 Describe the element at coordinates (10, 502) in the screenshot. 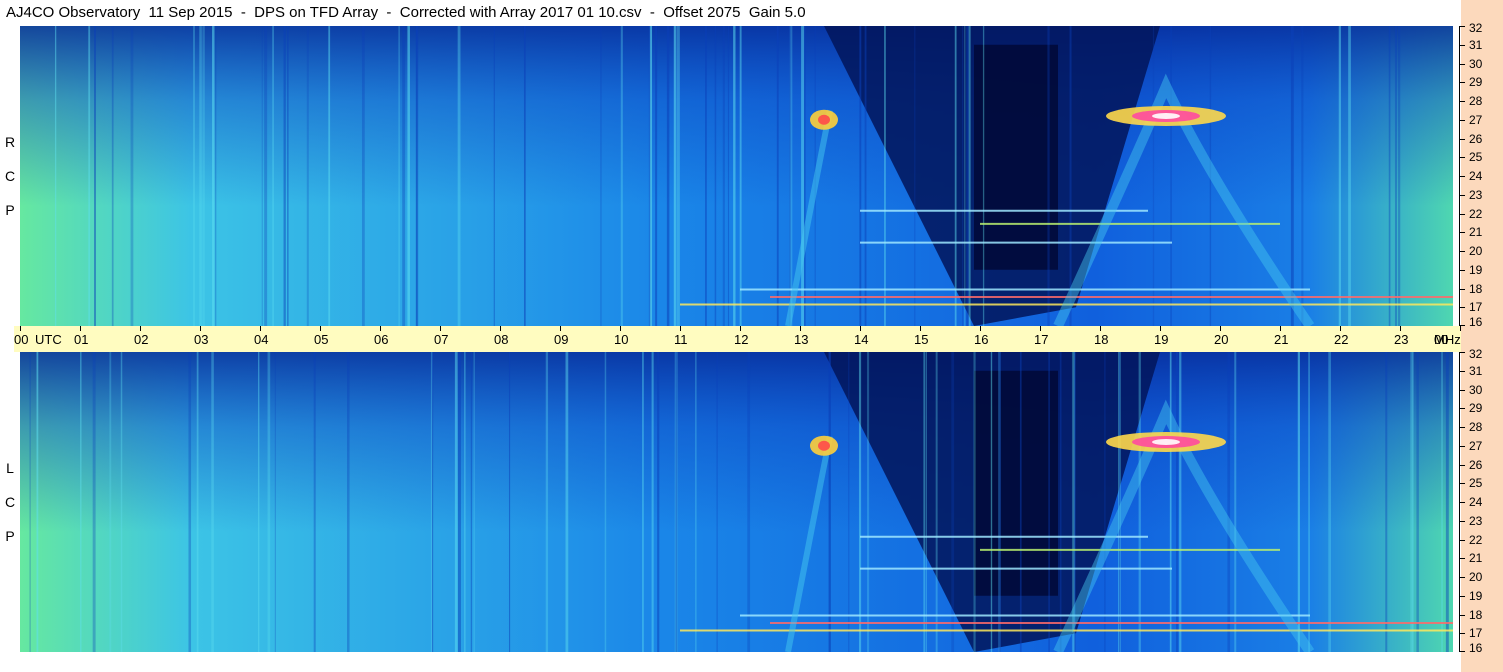

I see `lcp-letter-2: C` at that location.